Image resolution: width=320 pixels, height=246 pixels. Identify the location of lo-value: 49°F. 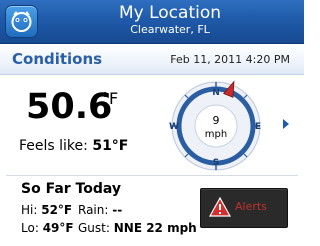
(58, 228).